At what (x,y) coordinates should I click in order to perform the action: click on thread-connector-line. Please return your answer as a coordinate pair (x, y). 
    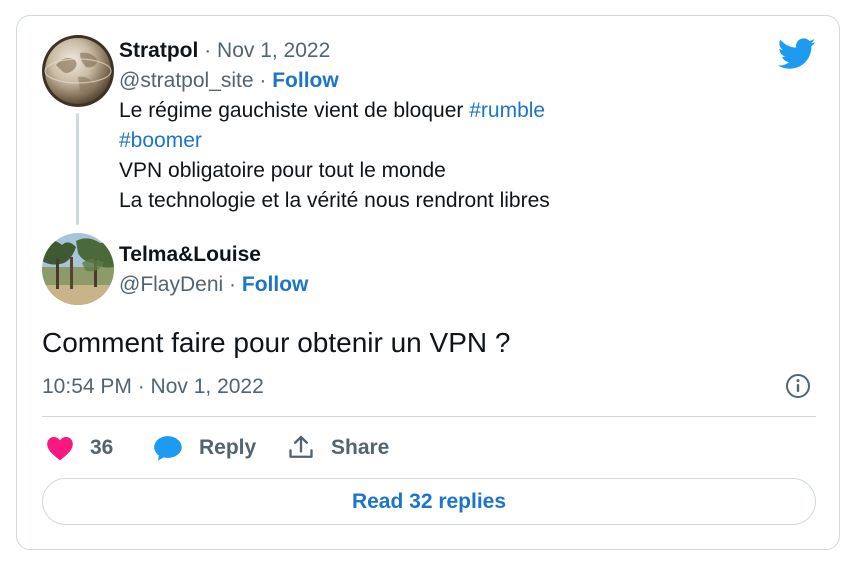
    Looking at the image, I should click on (77, 169).